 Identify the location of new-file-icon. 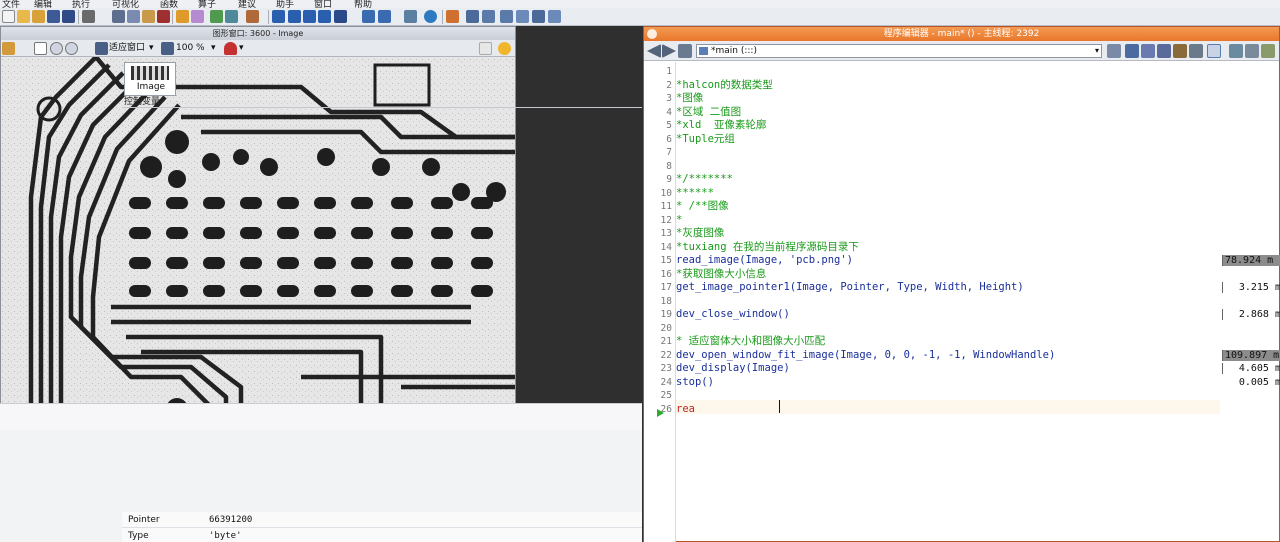
(8, 16).